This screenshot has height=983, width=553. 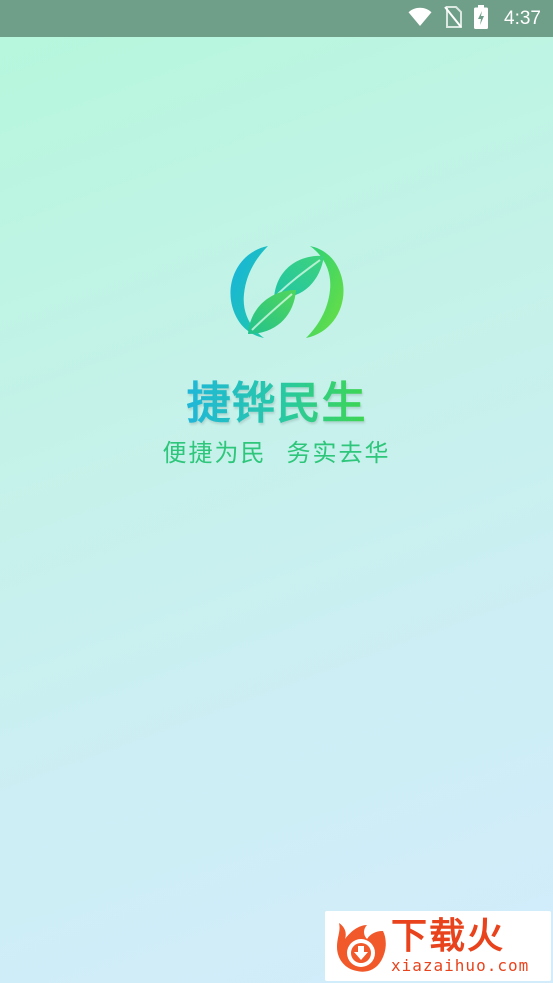 I want to click on watermark-text: 下载火 xiazaihuo.com, so click(x=460, y=945).